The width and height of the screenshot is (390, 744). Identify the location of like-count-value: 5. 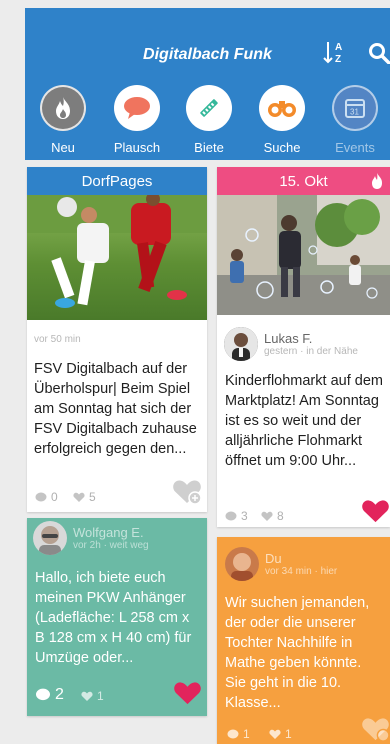
(92, 497).